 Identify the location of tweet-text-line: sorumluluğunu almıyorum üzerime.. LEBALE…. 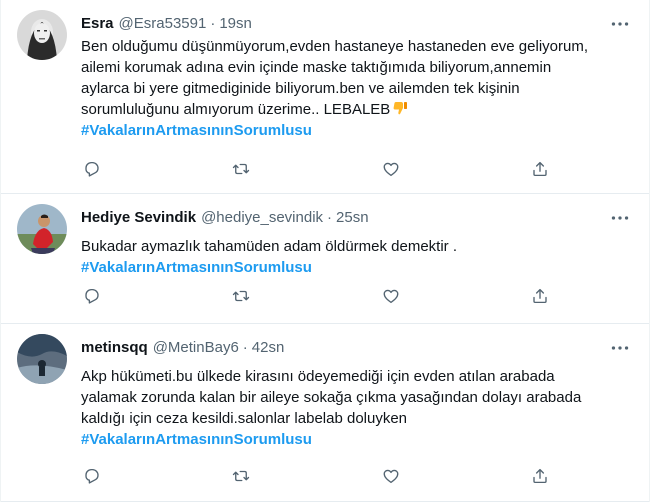
(236, 109).